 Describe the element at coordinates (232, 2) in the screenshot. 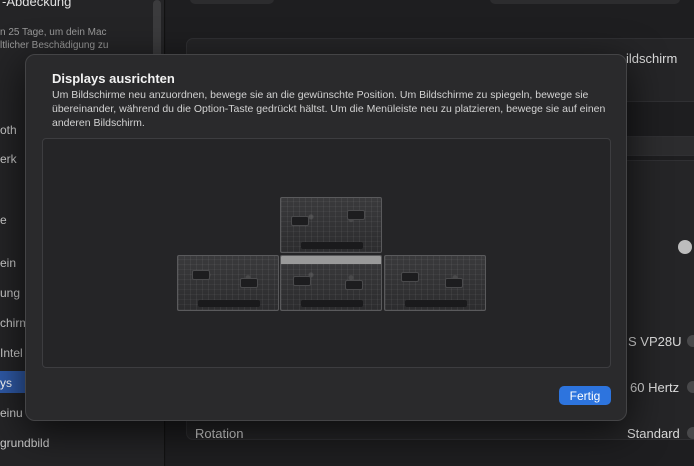

I see `toolbar-segment-left` at that location.